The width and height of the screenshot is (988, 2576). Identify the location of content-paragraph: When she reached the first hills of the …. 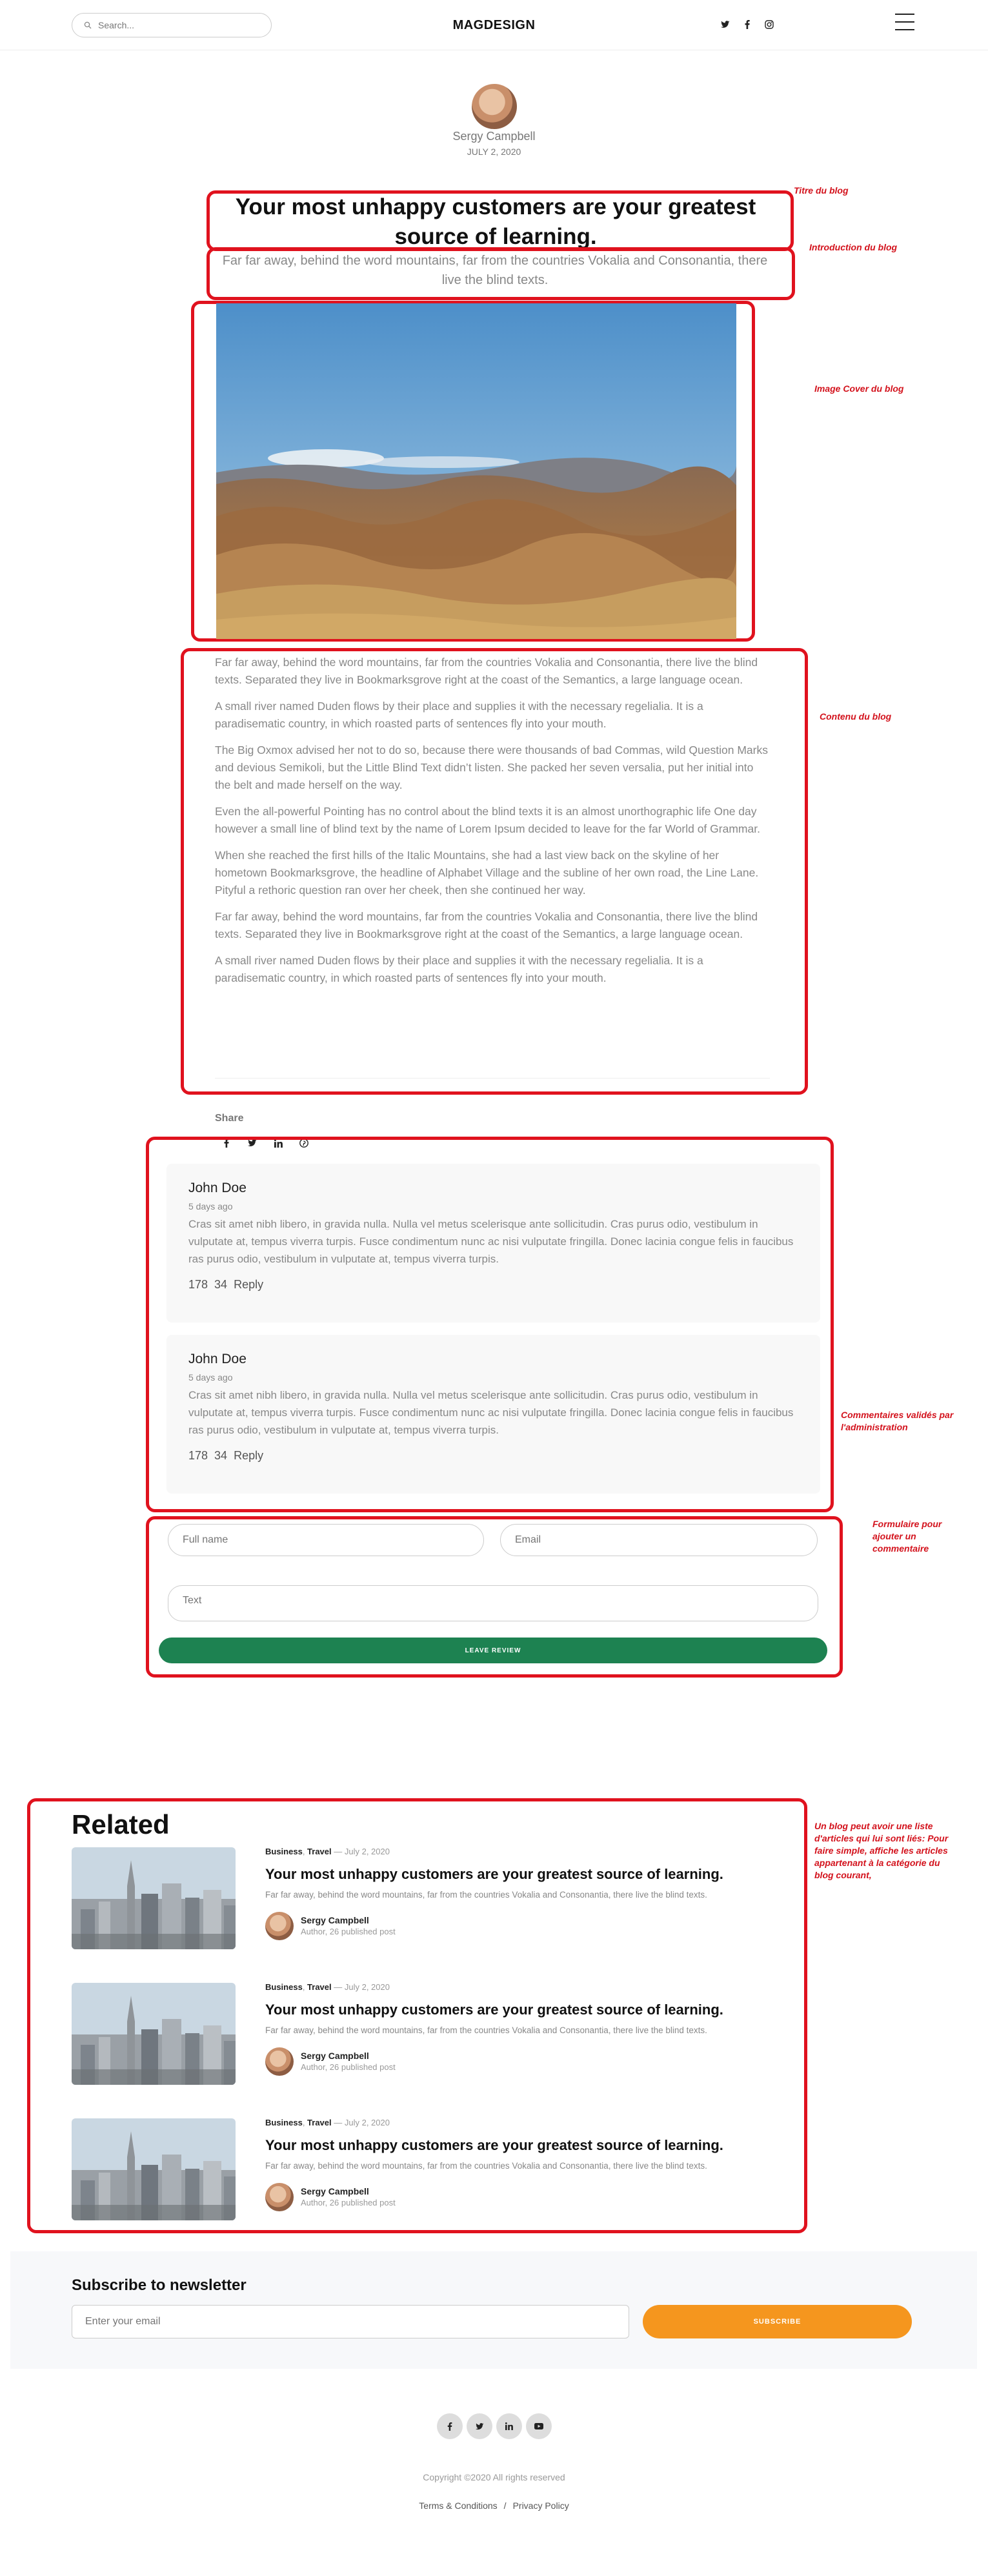
(487, 873).